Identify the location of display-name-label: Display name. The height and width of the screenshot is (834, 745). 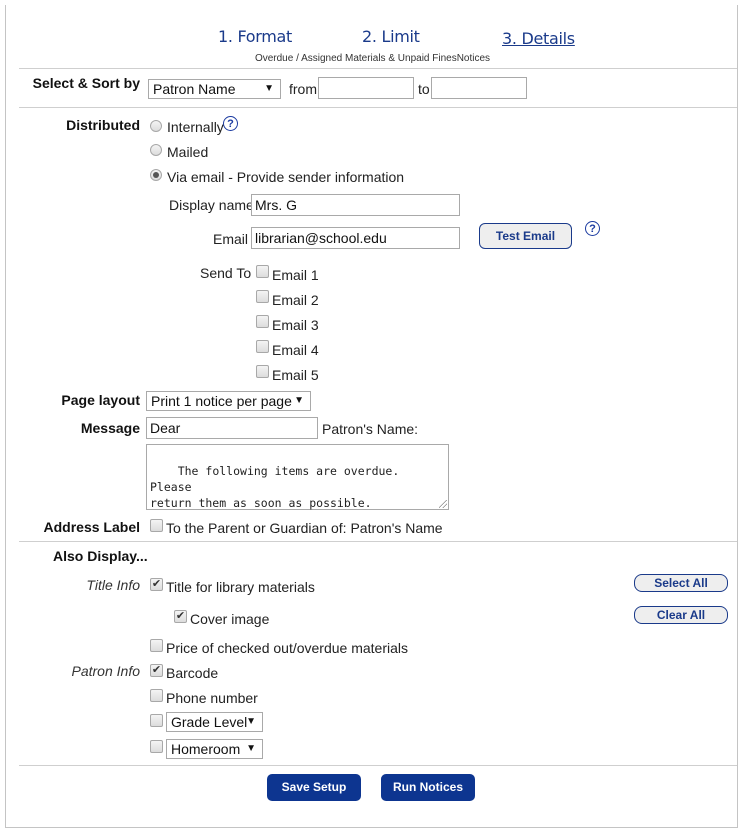
(211, 205).